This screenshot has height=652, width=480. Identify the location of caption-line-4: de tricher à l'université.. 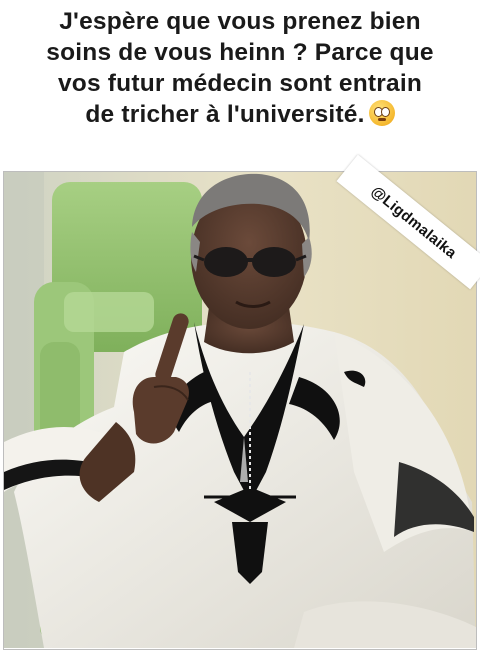
(225, 114).